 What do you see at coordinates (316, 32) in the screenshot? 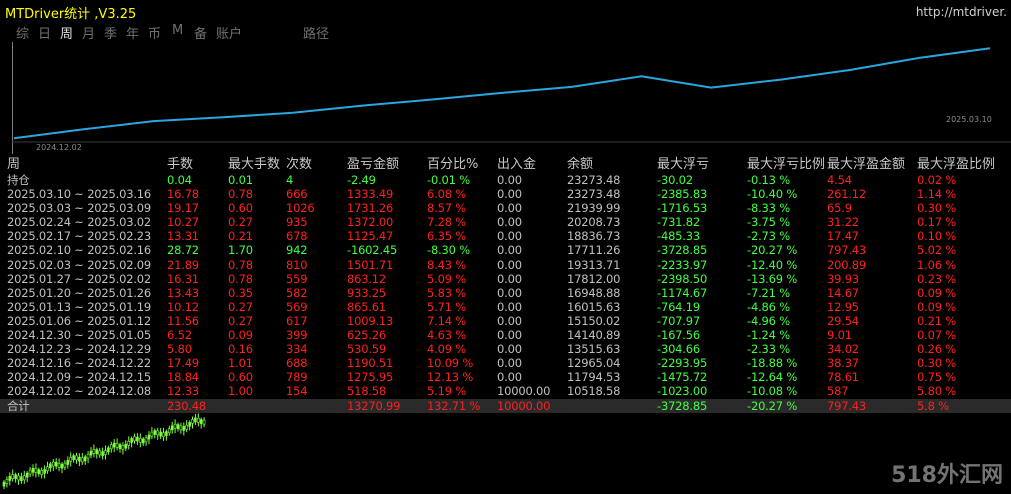
I see `tab-path: 路径` at bounding box center [316, 32].